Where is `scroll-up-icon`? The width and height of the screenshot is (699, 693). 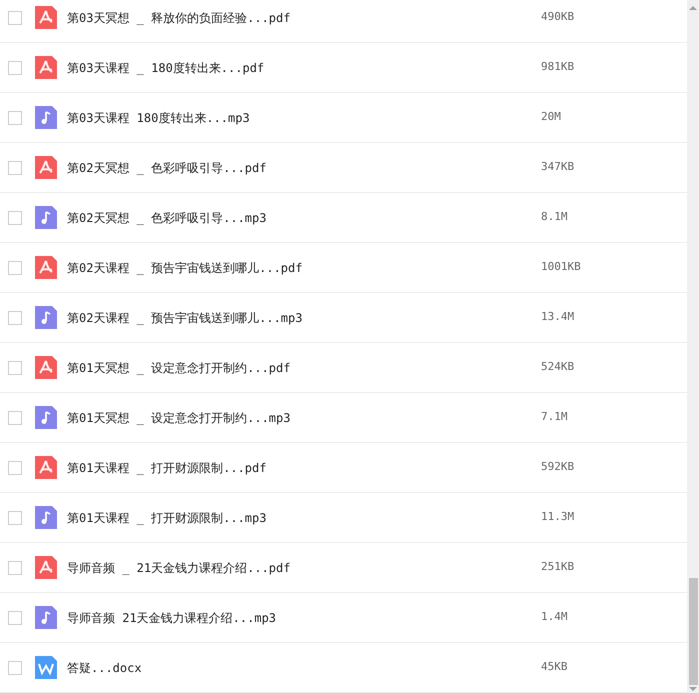
scroll-up-icon is located at coordinates (693, 8).